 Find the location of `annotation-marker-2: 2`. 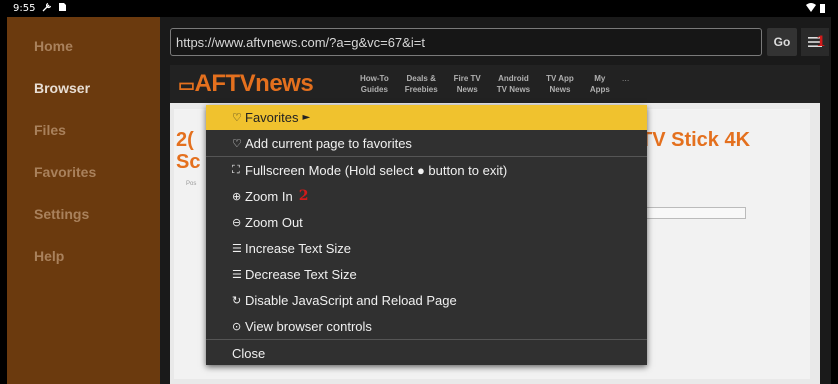

annotation-marker-2: 2 is located at coordinates (303, 196).